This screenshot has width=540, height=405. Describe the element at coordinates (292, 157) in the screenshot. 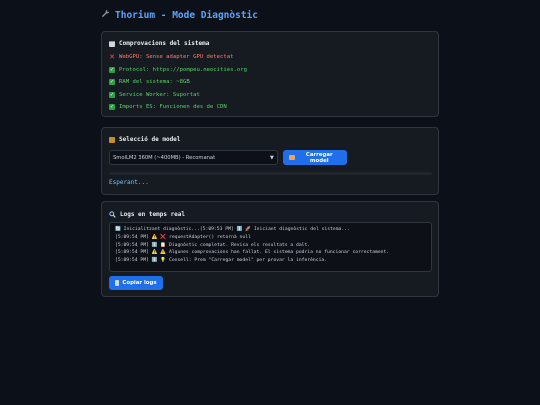

I see `inbox-tray-icon` at that location.